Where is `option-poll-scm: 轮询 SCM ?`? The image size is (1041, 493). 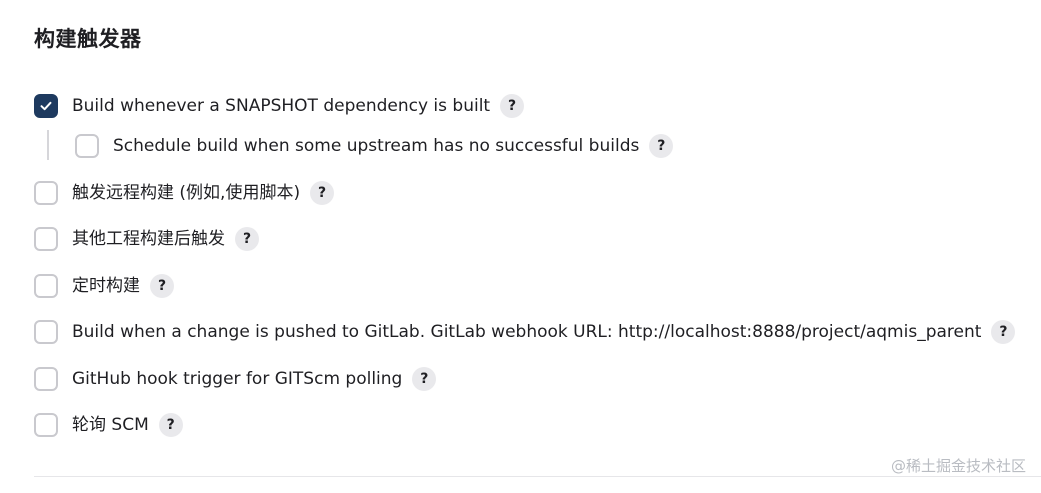
option-poll-scm: 轮询 SCM ? is located at coordinates (108, 425).